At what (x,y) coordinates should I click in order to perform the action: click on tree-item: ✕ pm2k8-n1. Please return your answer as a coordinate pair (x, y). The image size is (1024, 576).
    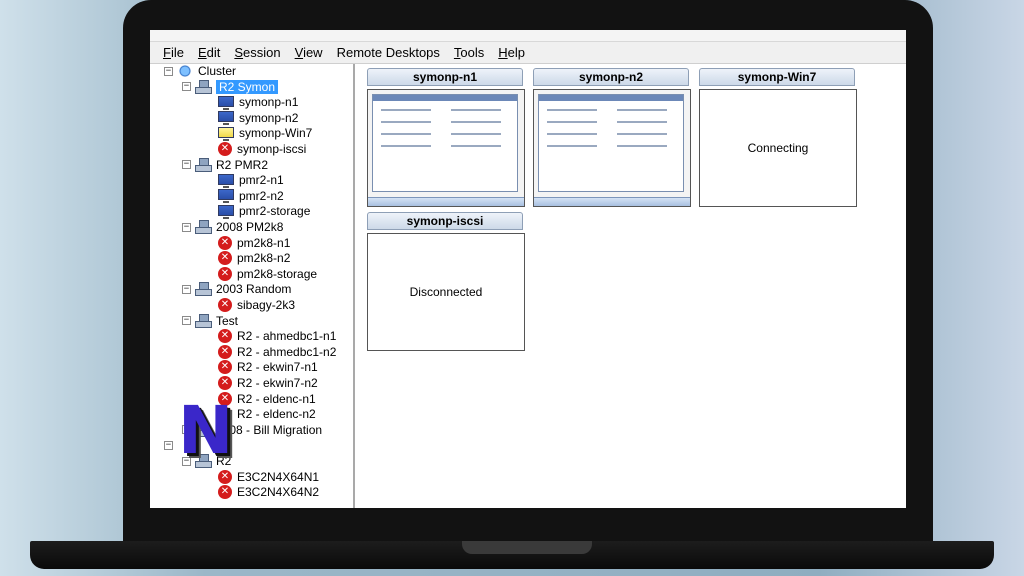
    Looking at the image, I should click on (254, 243).